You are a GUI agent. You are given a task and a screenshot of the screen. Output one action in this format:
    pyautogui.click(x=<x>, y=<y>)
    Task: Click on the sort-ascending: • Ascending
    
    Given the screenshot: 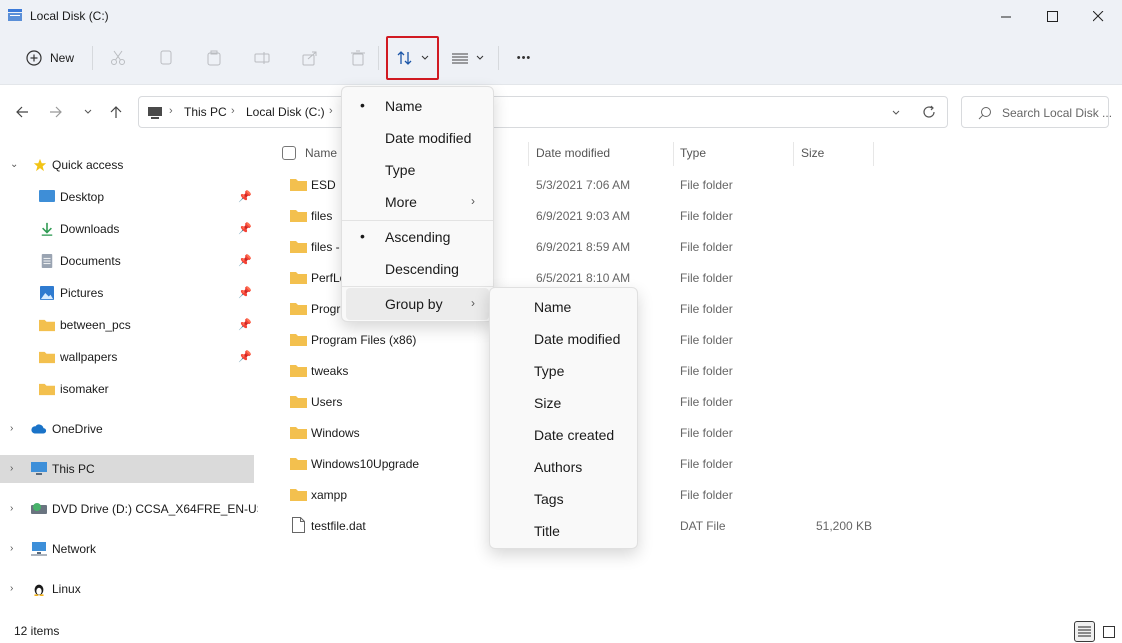 What is the action you would take?
    pyautogui.click(x=417, y=237)
    